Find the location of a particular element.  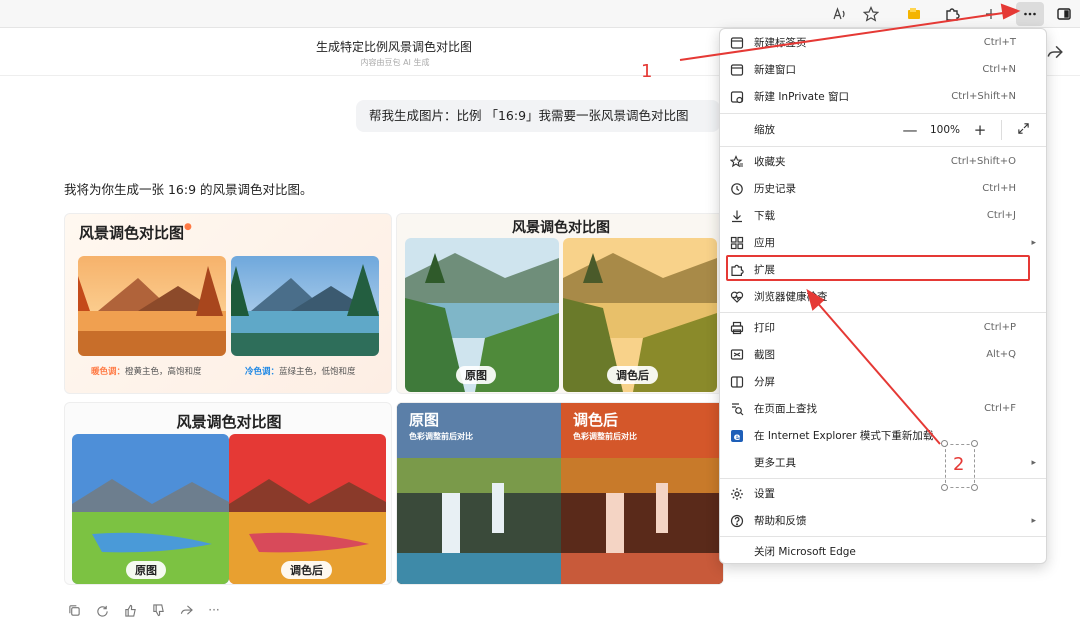

annotation-step-1: 1 is located at coordinates (647, 71).